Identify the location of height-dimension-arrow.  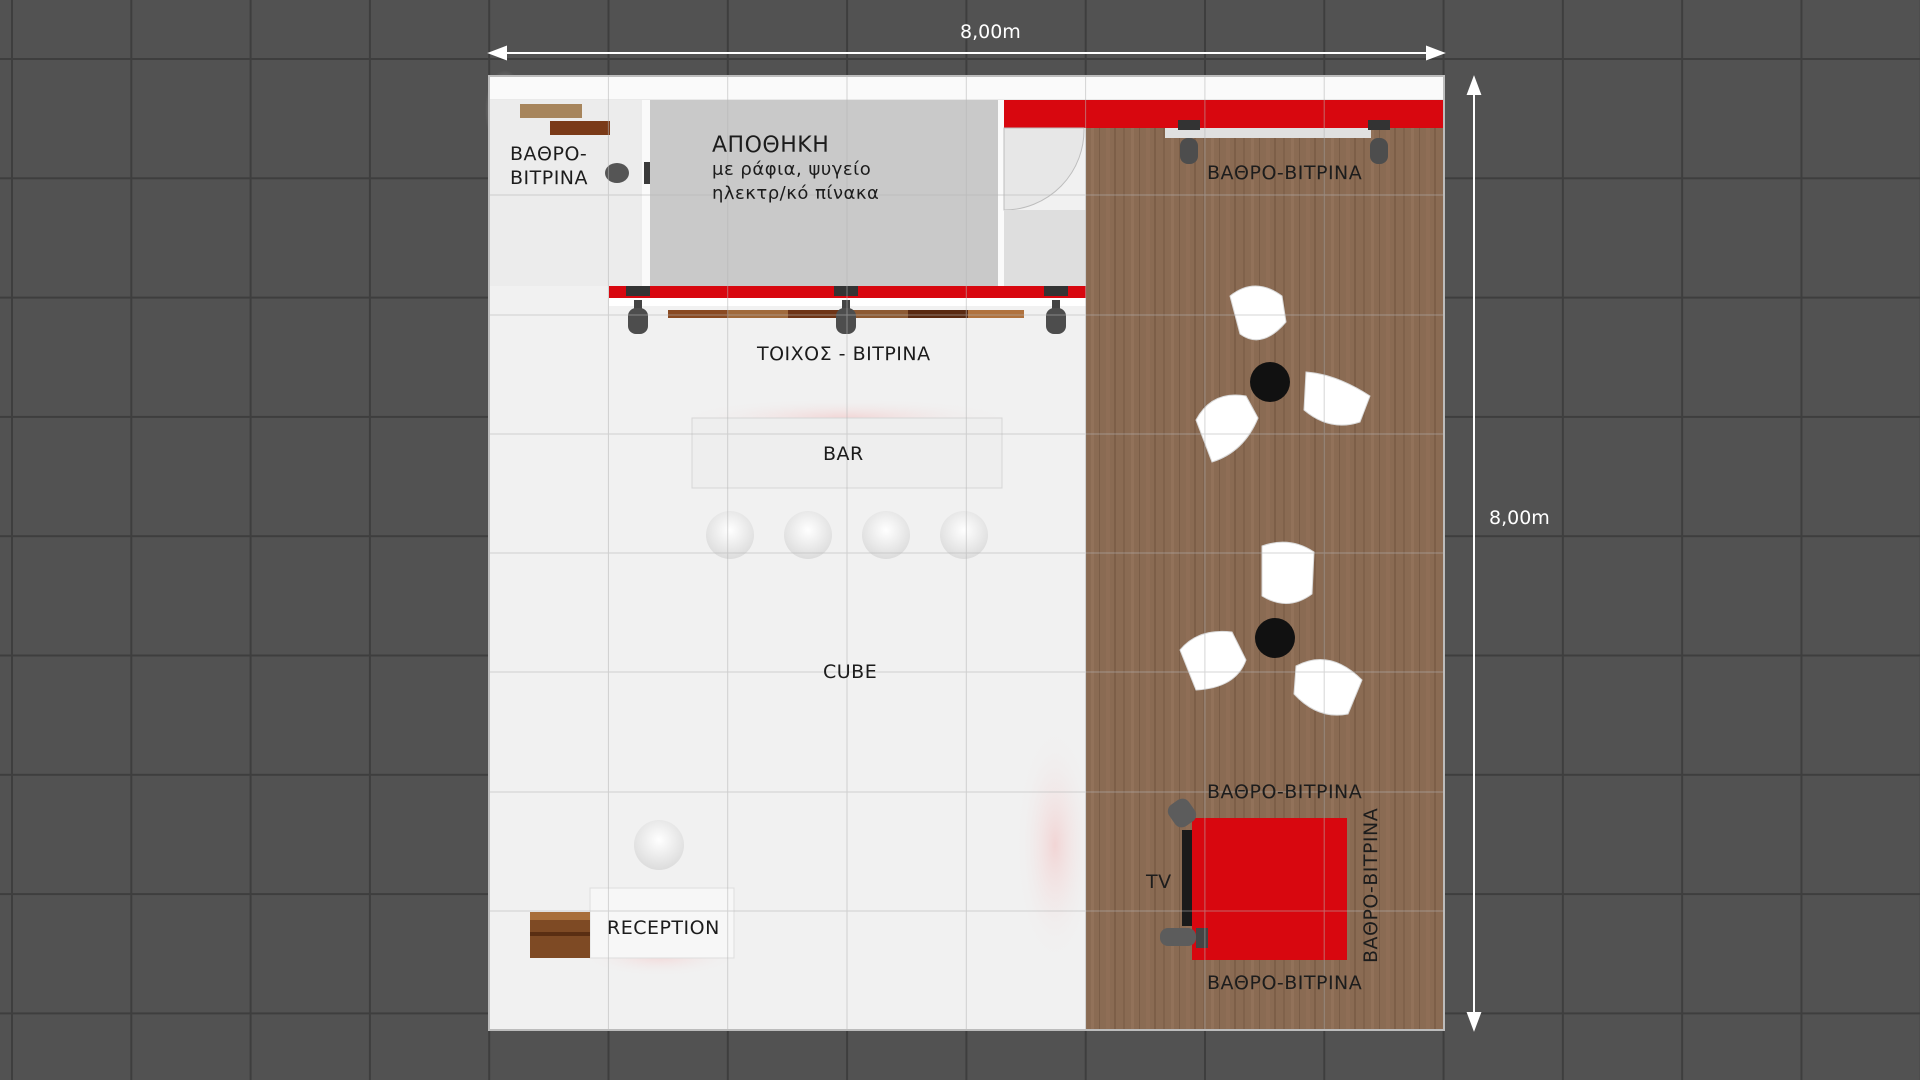
(1474, 553).